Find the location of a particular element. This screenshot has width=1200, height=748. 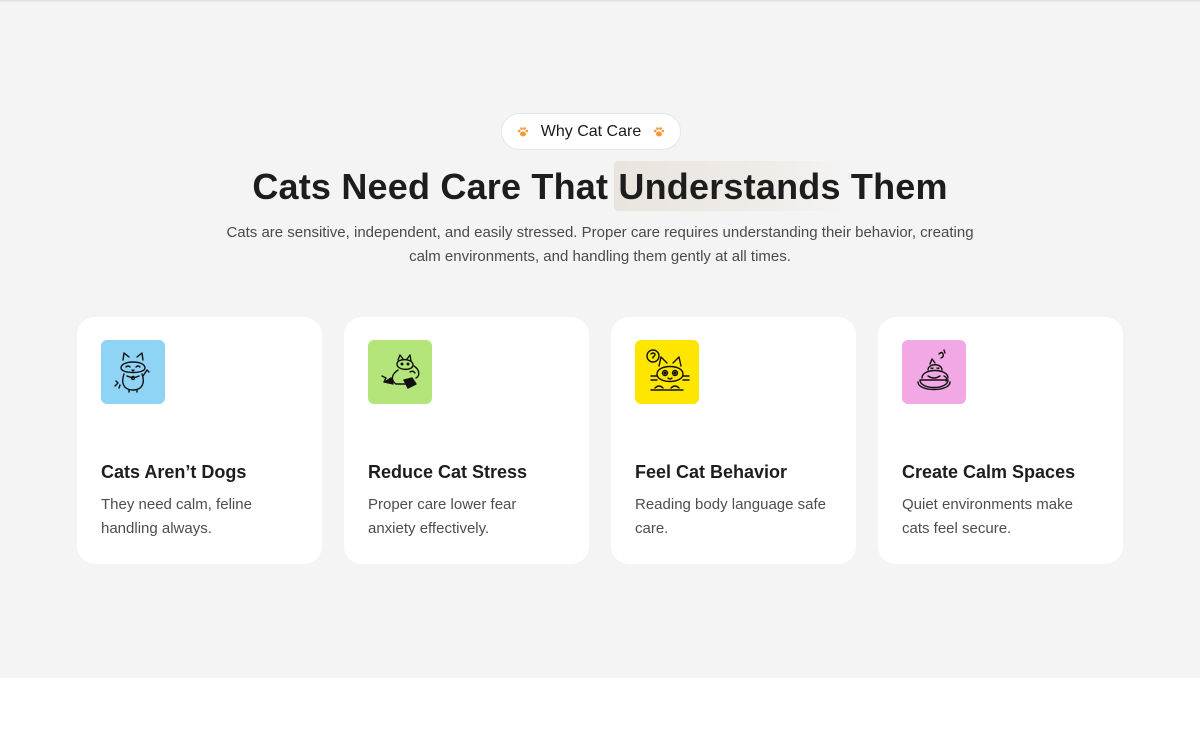

section-badge: Why Cat Care is located at coordinates (591, 131).